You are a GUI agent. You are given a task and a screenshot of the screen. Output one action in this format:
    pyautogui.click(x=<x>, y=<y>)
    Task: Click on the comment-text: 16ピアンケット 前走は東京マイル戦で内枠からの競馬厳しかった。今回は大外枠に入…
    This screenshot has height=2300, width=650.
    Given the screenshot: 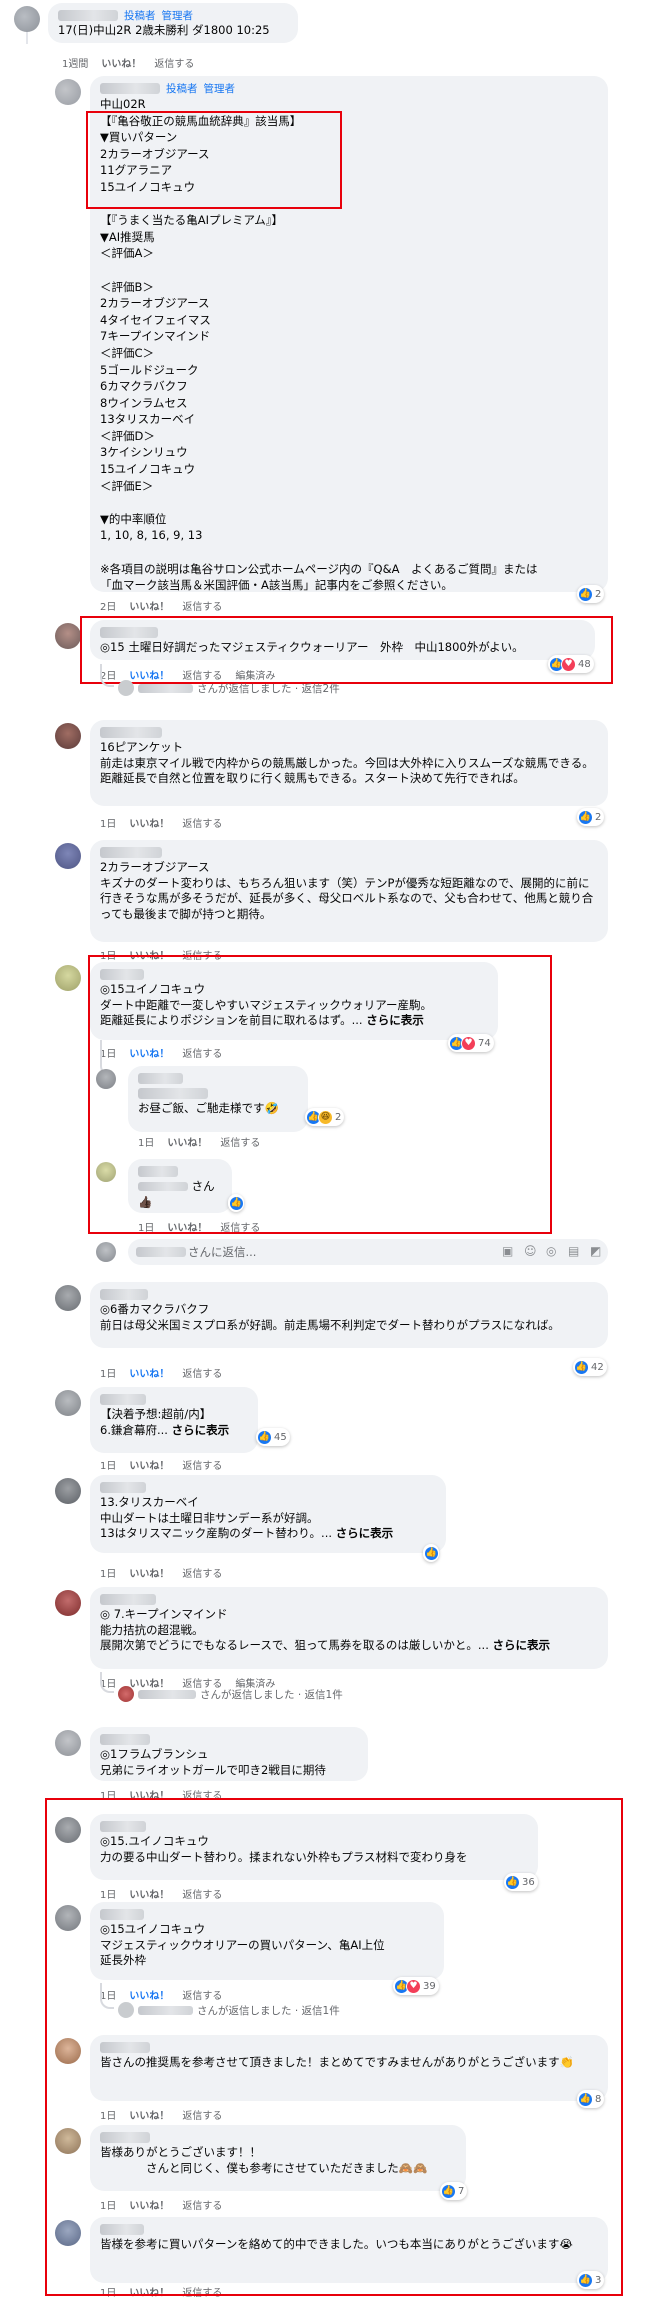 What is the action you would take?
    pyautogui.click(x=347, y=762)
    